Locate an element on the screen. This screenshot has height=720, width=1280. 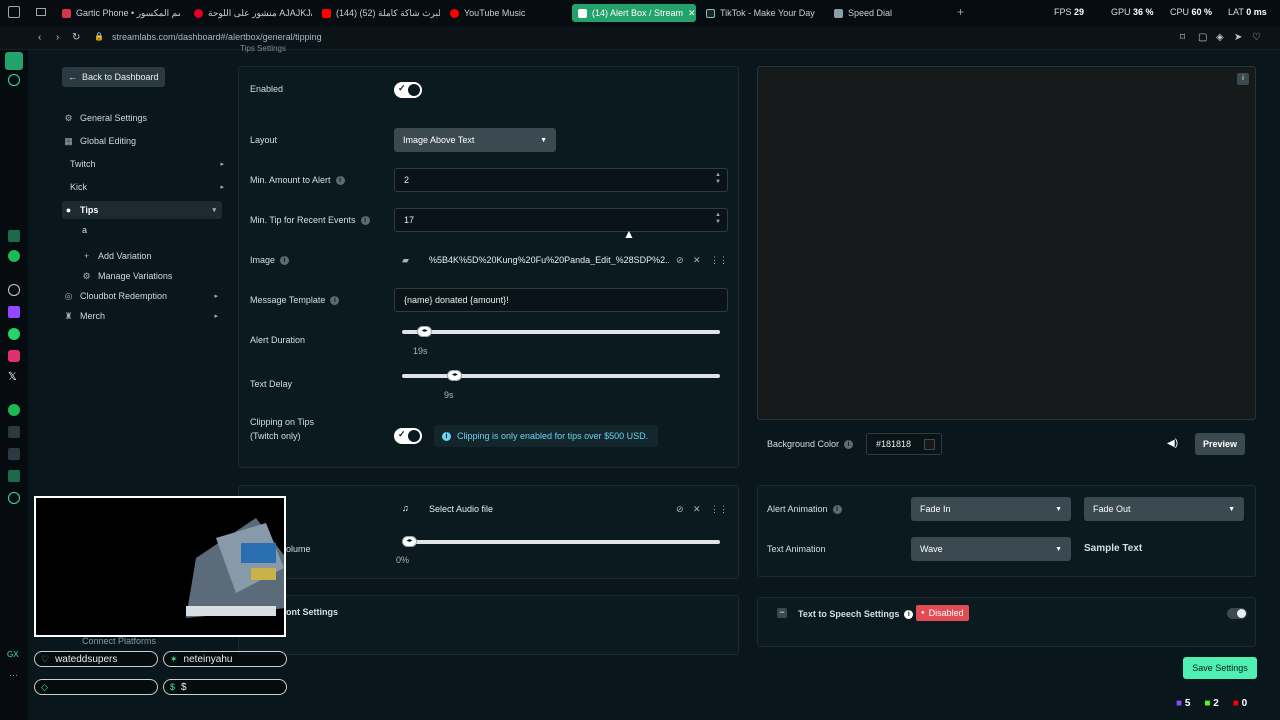
sidebar-item-global-editing: ▦ Global Editing is located at coordinates (144, 141).